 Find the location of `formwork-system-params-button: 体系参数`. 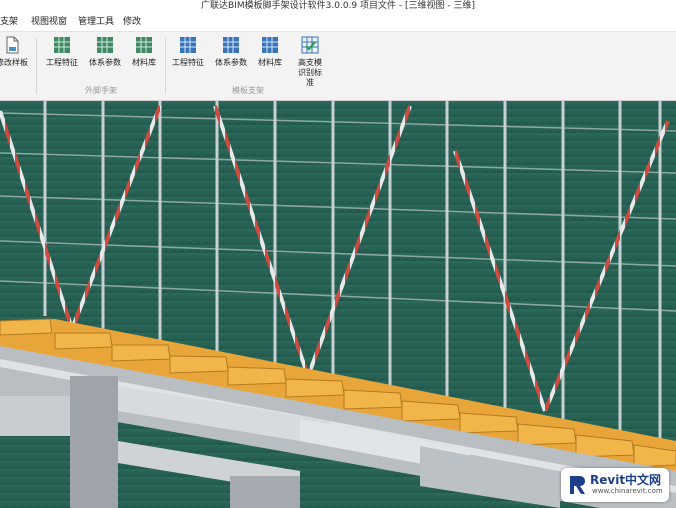

formwork-system-params-button: 体系参数 is located at coordinates (231, 55).